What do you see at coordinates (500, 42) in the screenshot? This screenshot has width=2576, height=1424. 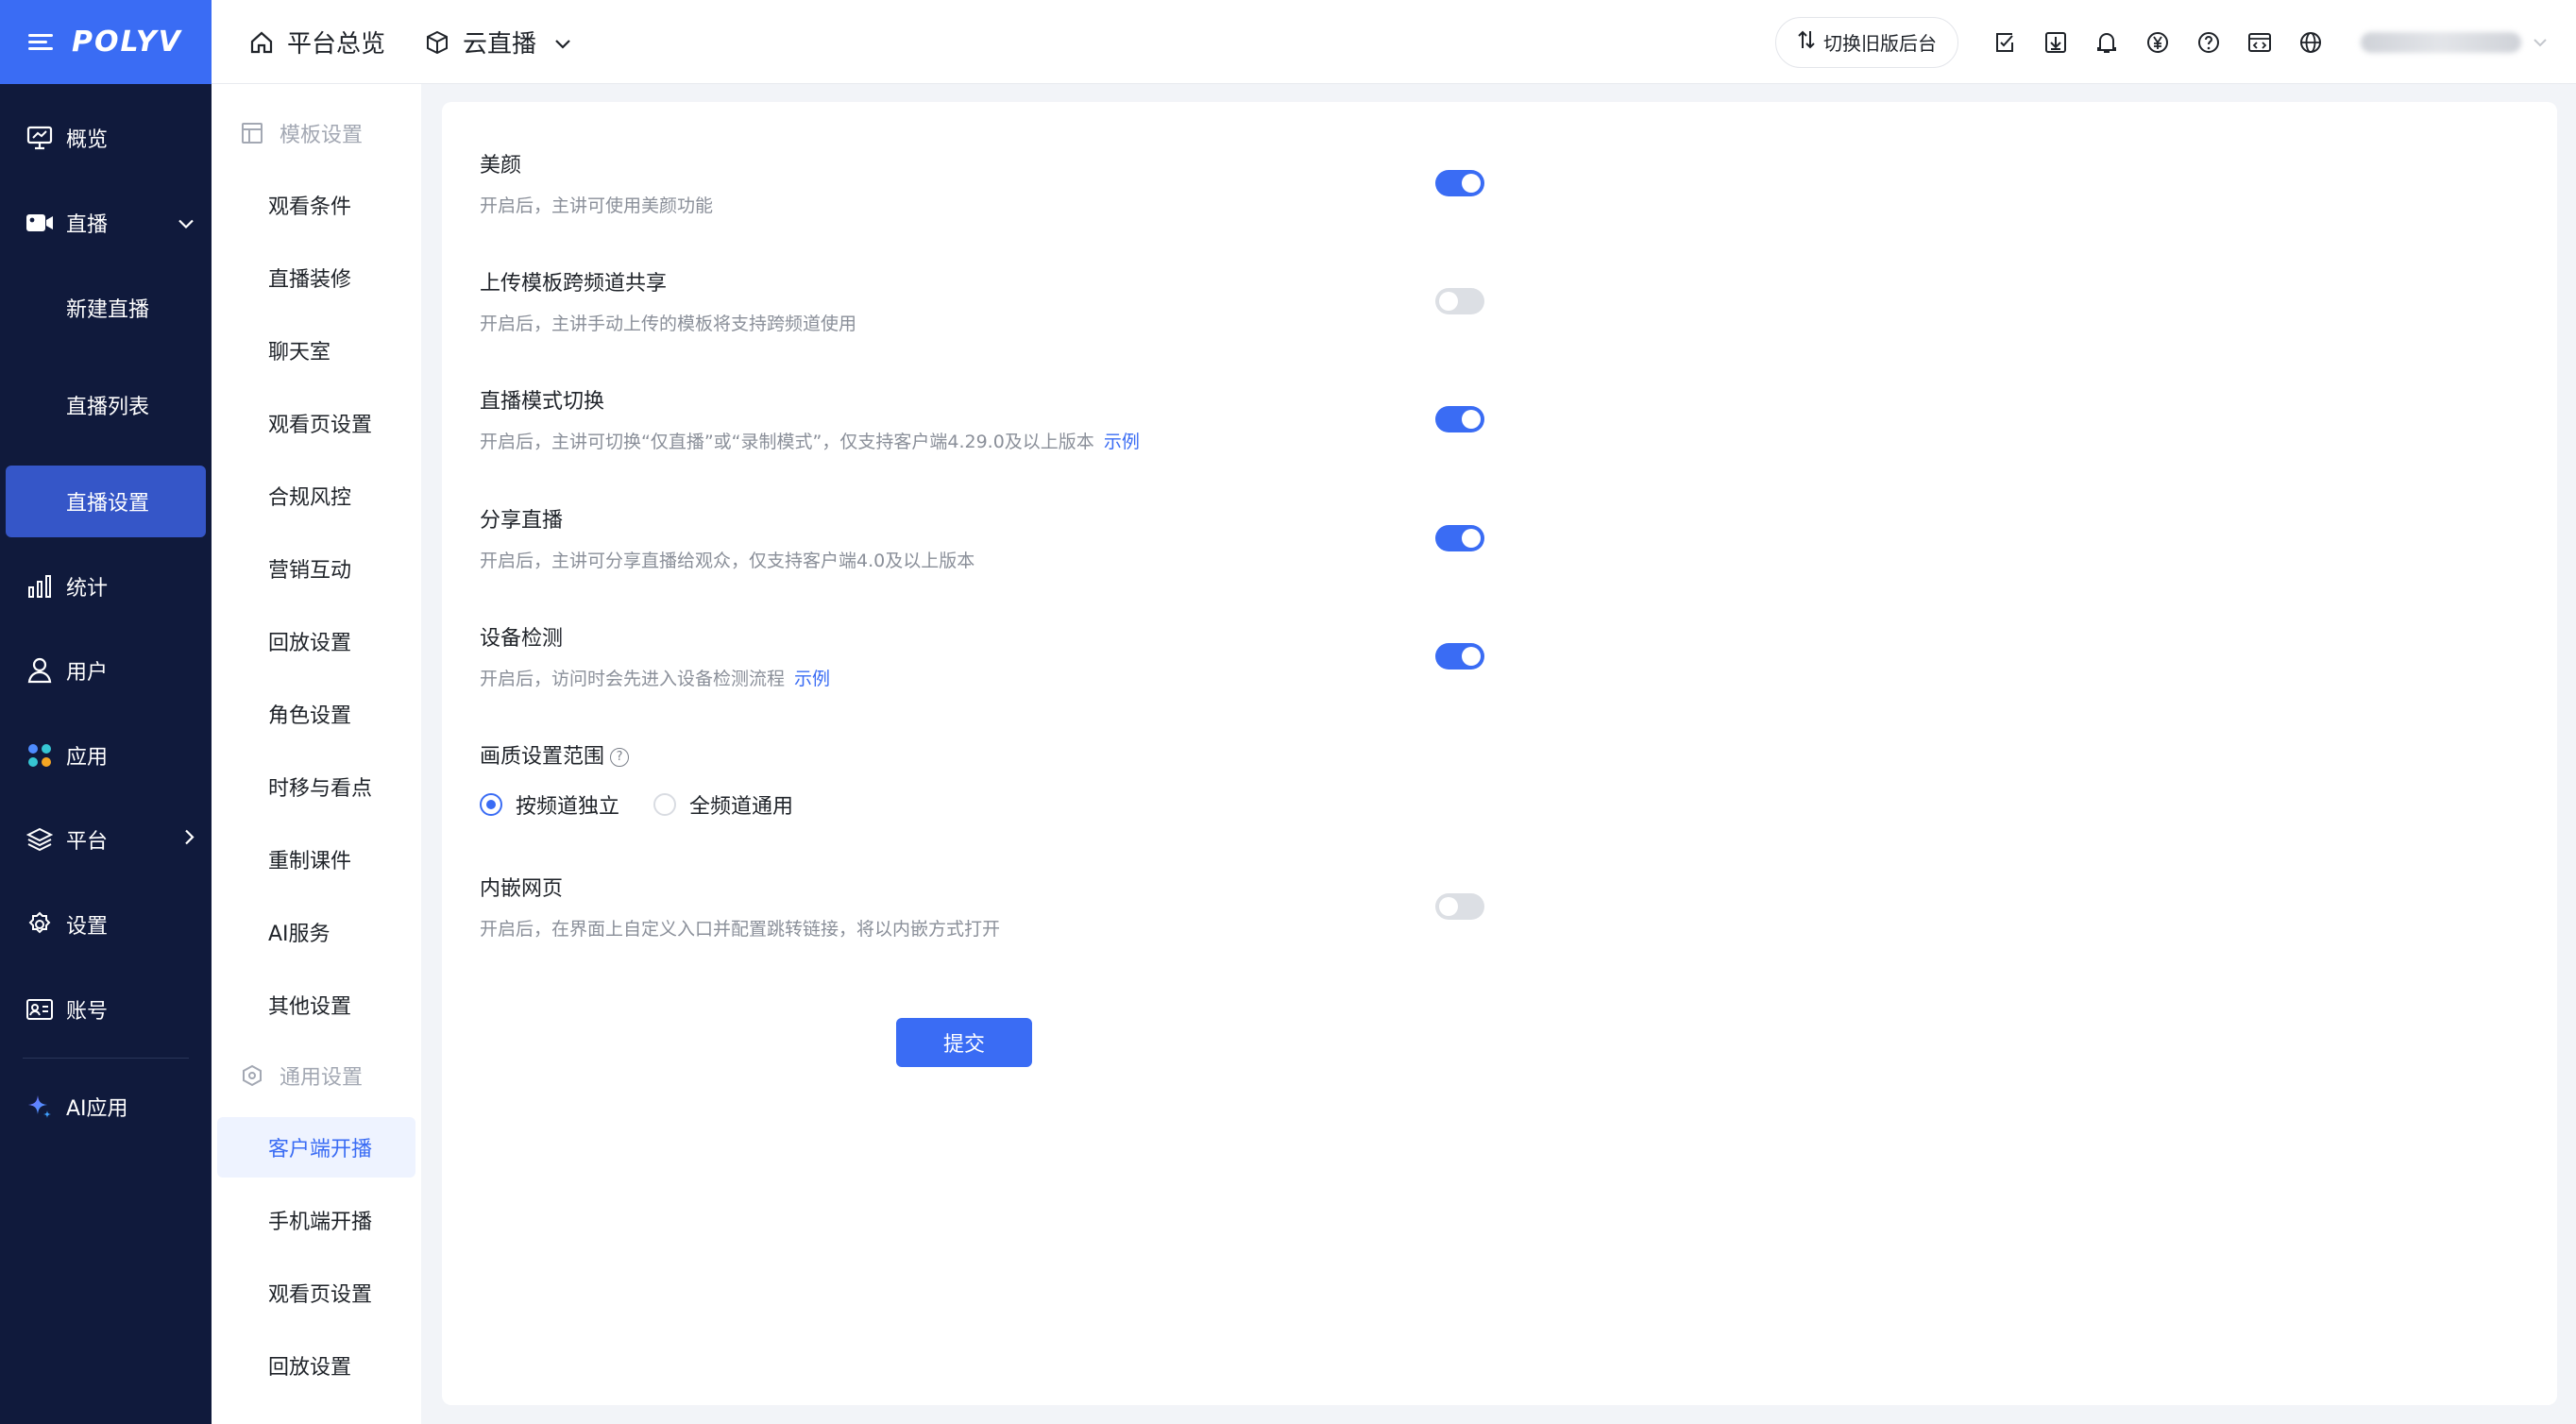 I see `product-selector: 云直播` at bounding box center [500, 42].